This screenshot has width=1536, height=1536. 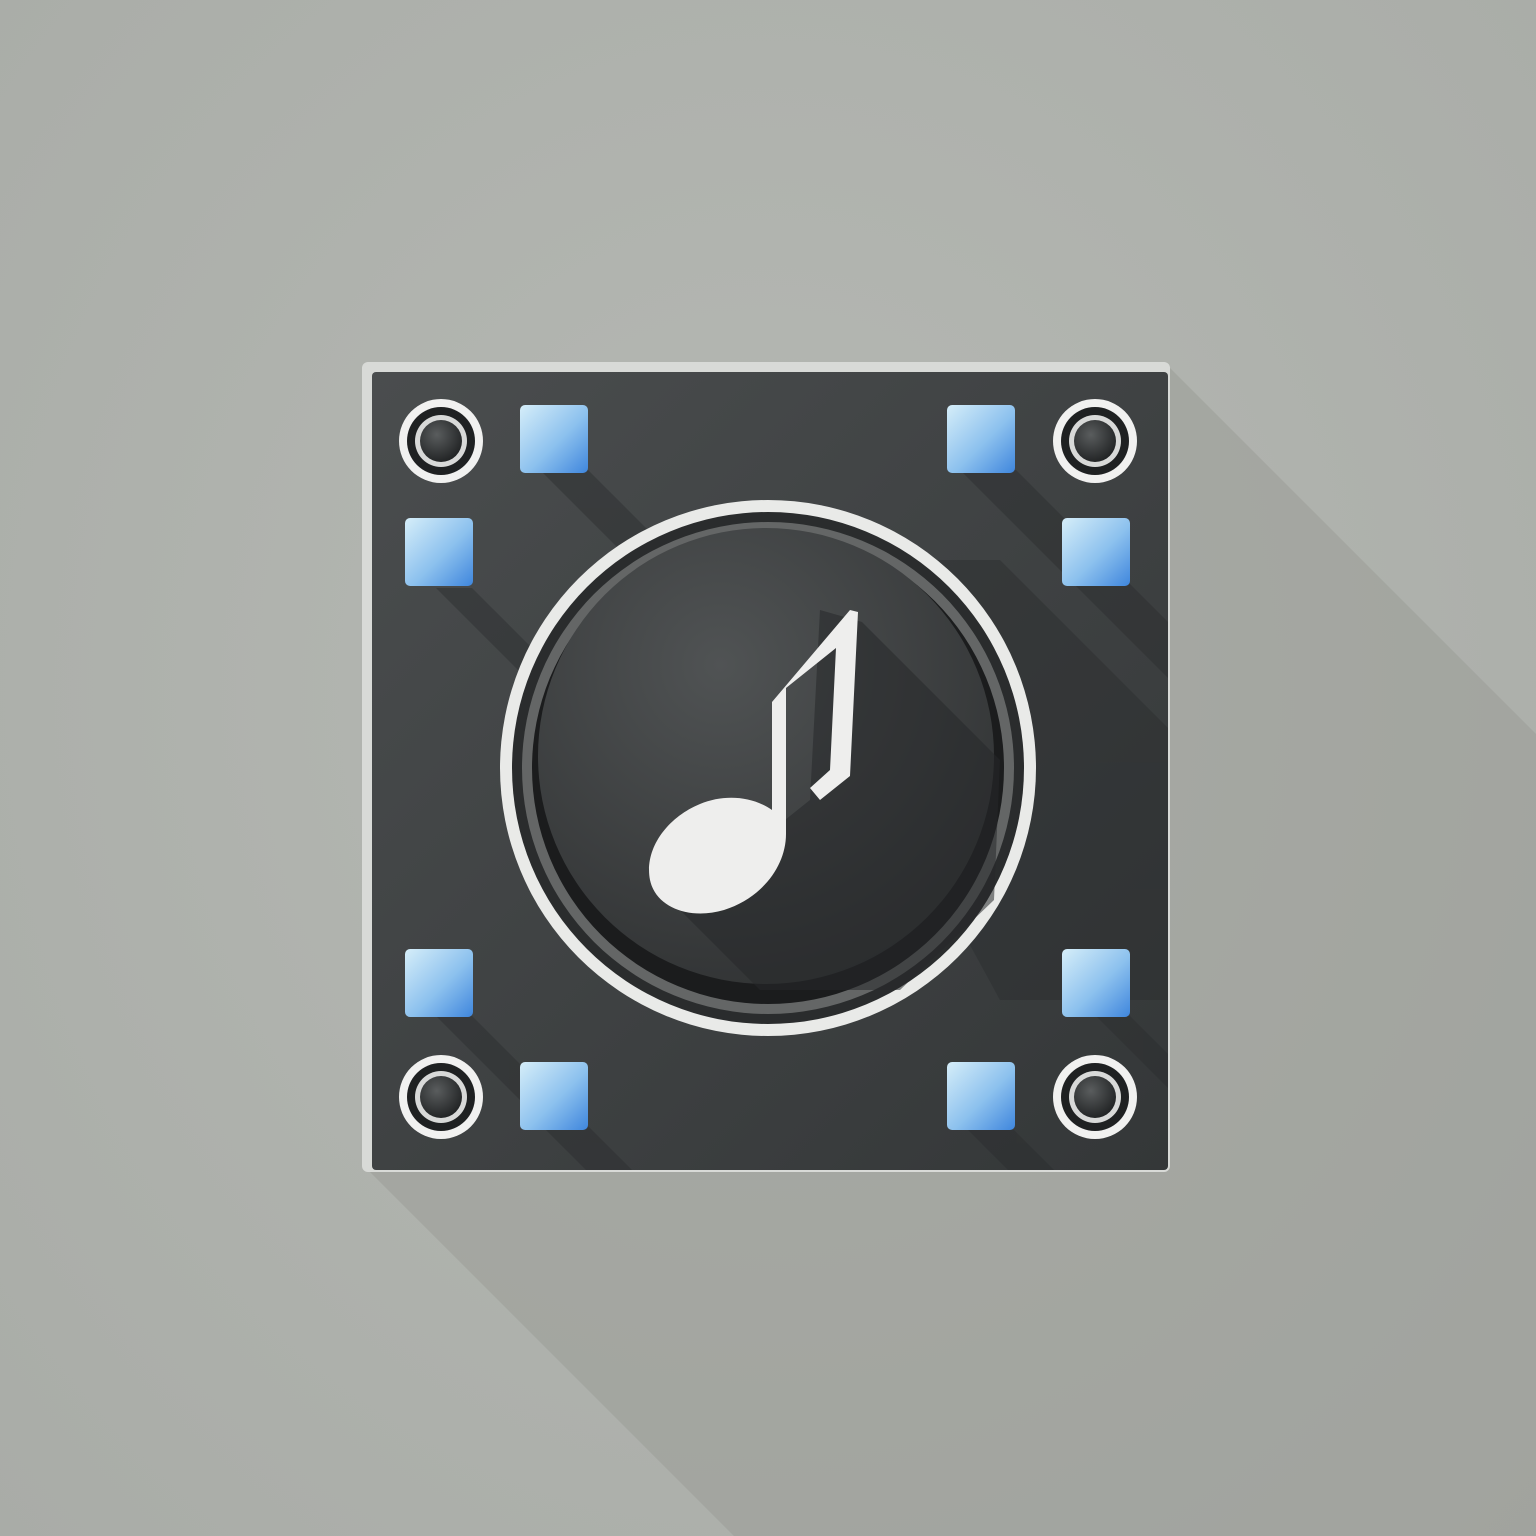 I want to click on pad-top-right-horizontal, so click(x=981, y=439).